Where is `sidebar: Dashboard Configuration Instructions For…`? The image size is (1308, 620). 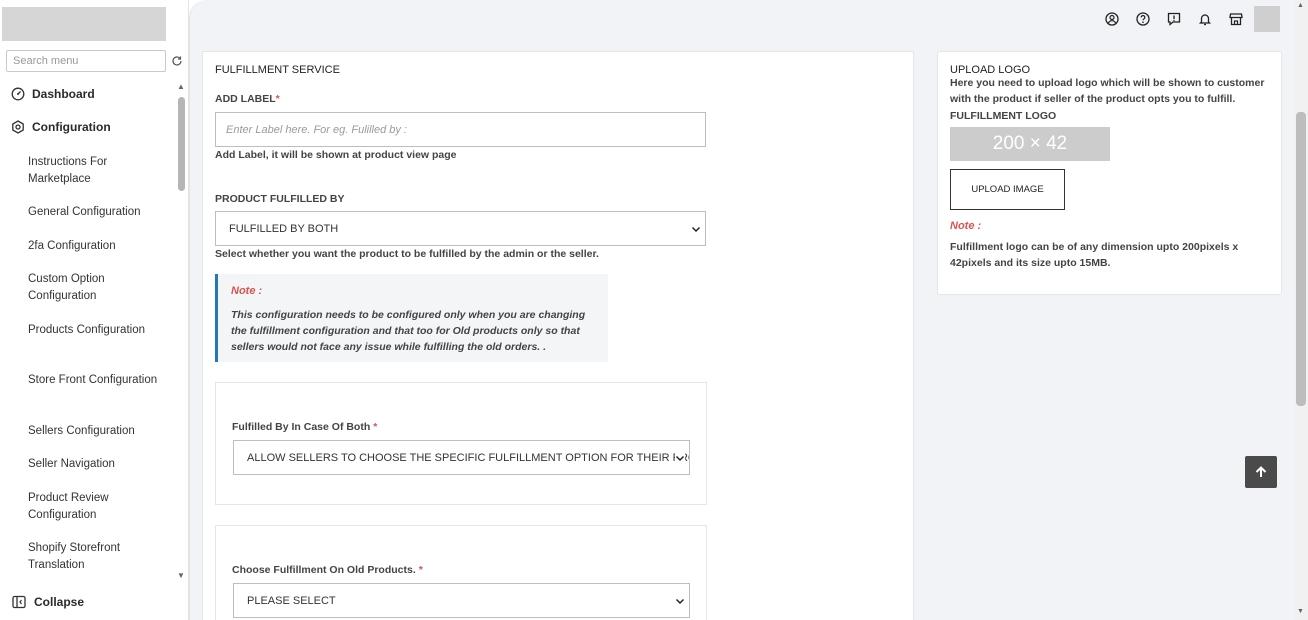
sidebar: Dashboard Configuration Instructions For… is located at coordinates (94, 310).